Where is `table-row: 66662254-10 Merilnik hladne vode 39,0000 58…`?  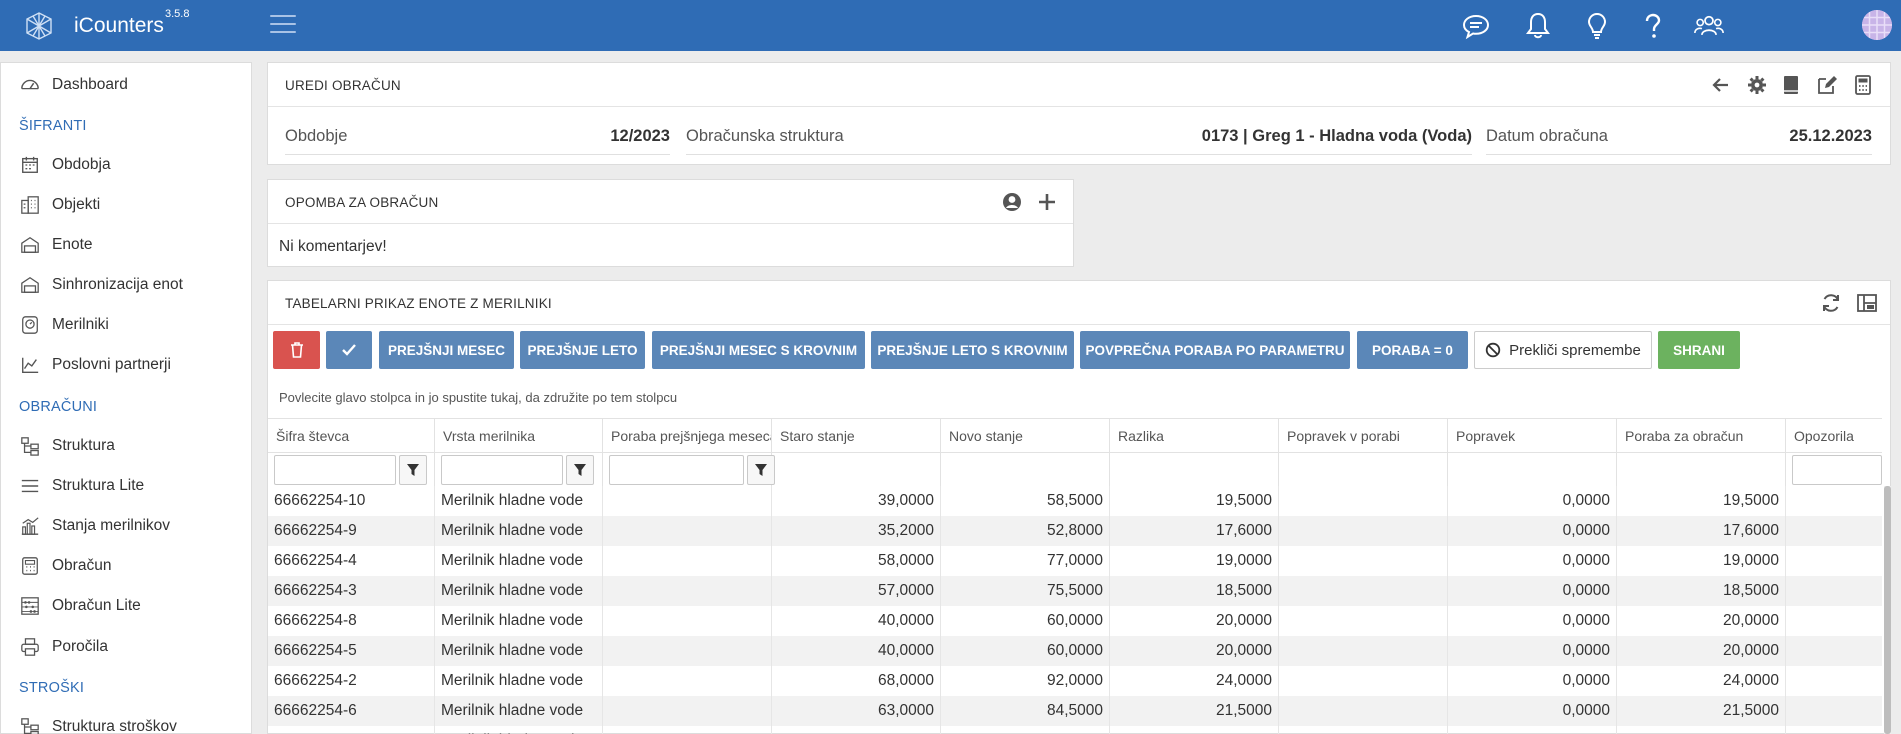 table-row: 66662254-10 Merilnik hladne vode 39,0000 58… is located at coordinates (1075, 501).